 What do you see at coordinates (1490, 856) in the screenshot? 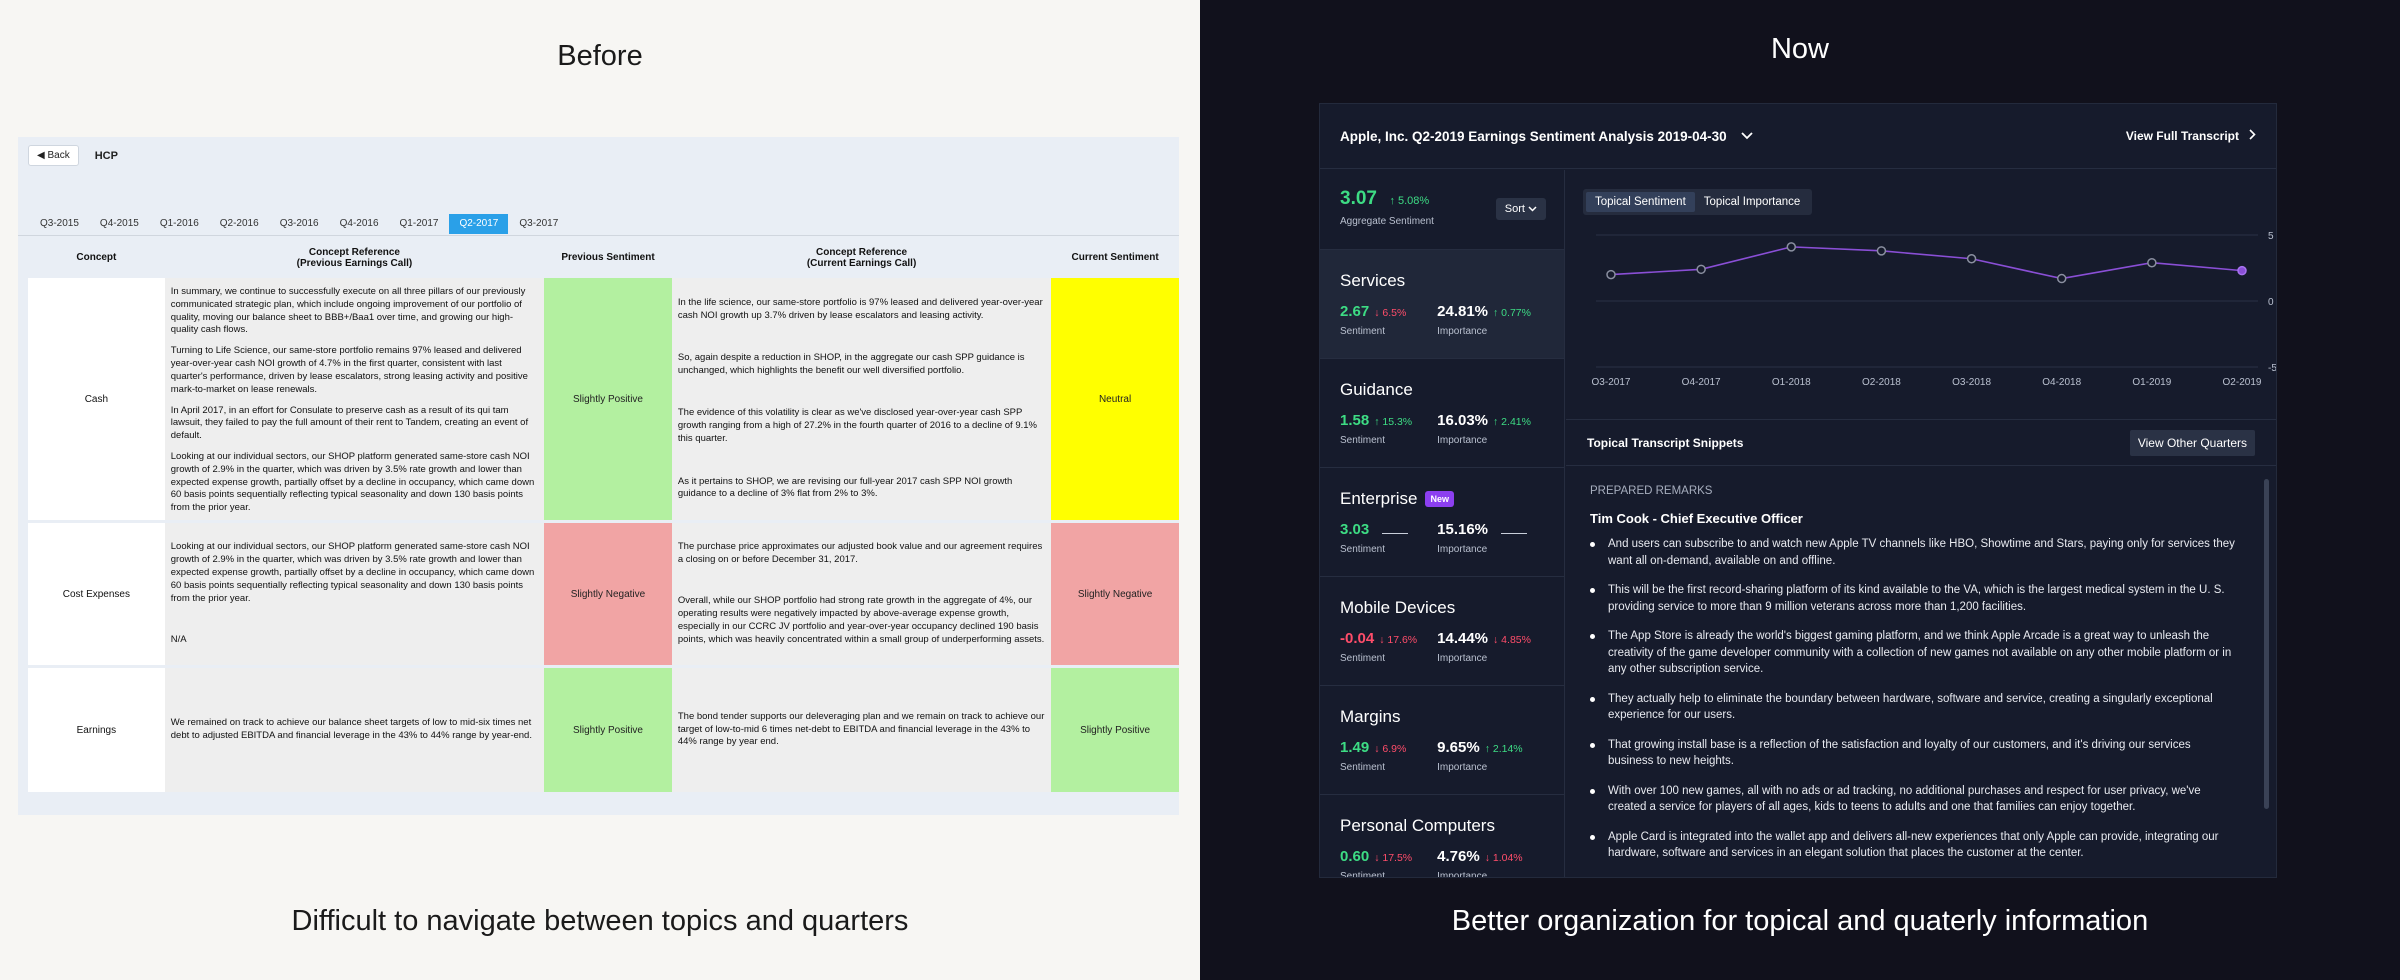
I see `importance-row: 4.76% ↓ 1.04%` at bounding box center [1490, 856].